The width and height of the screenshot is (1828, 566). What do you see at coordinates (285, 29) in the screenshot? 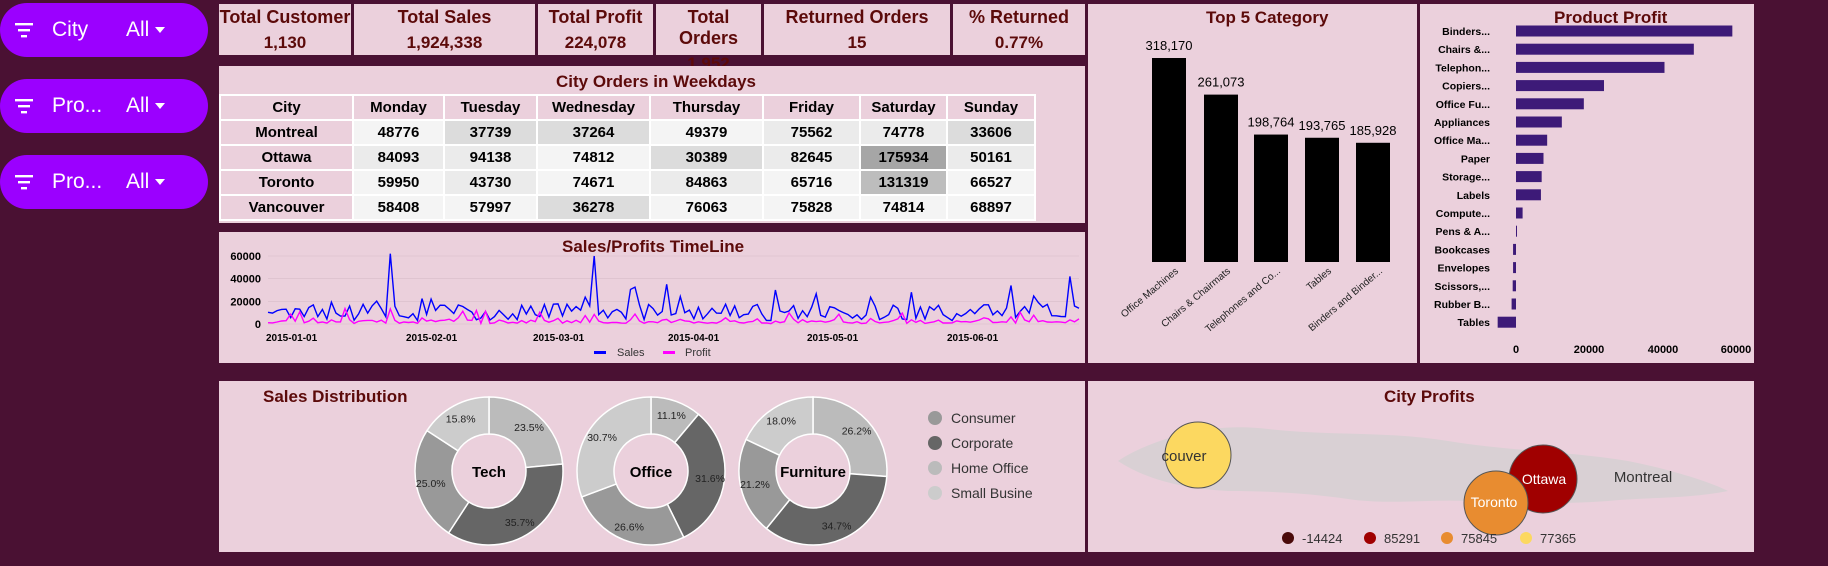
I see `kpi-total-customer: Total Customer 1,130` at bounding box center [285, 29].